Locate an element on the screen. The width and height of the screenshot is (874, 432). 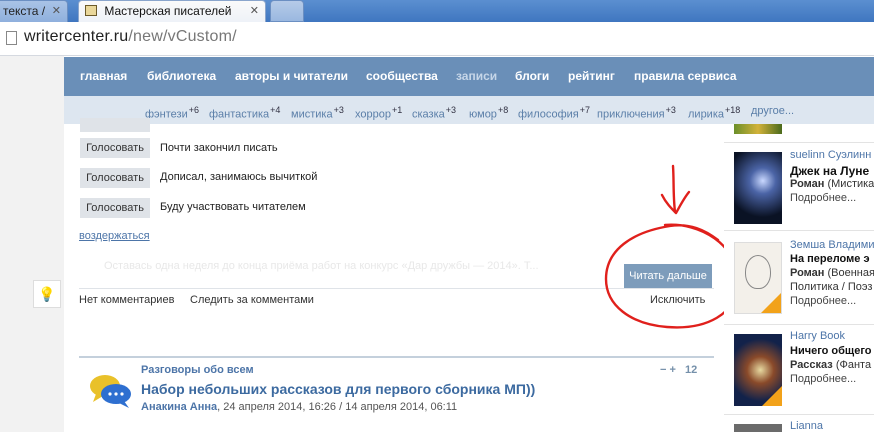
book-genre: (Фанта is located at coordinates (853, 365).